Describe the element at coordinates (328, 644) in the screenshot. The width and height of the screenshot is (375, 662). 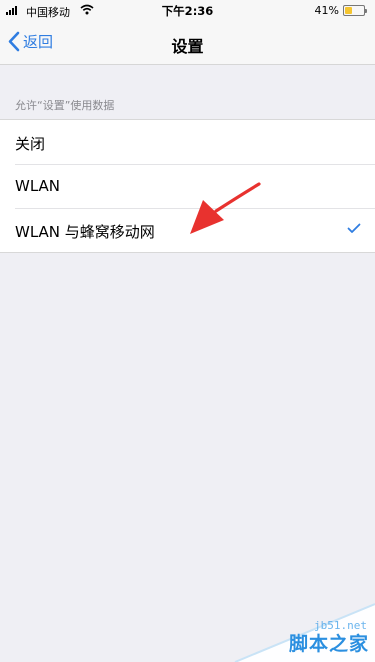
I see `watermark-text: 脚本之家` at that location.